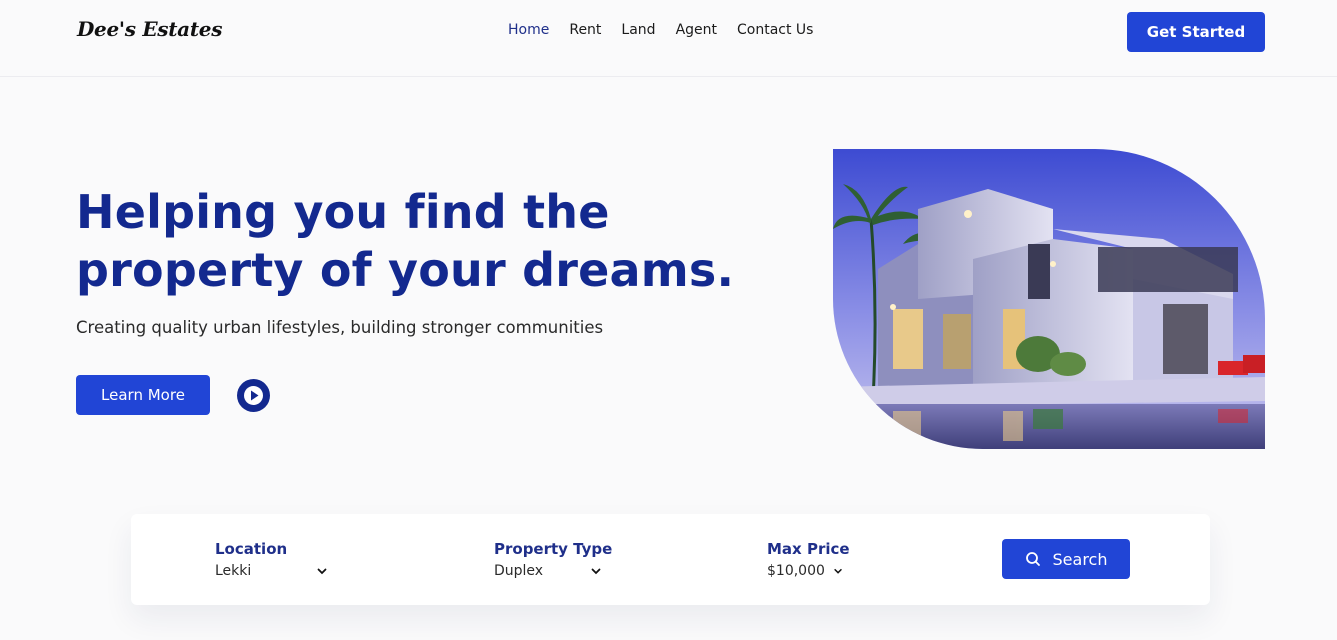 The width and height of the screenshot is (1337, 640). I want to click on search-button: Search, so click(1066, 559).